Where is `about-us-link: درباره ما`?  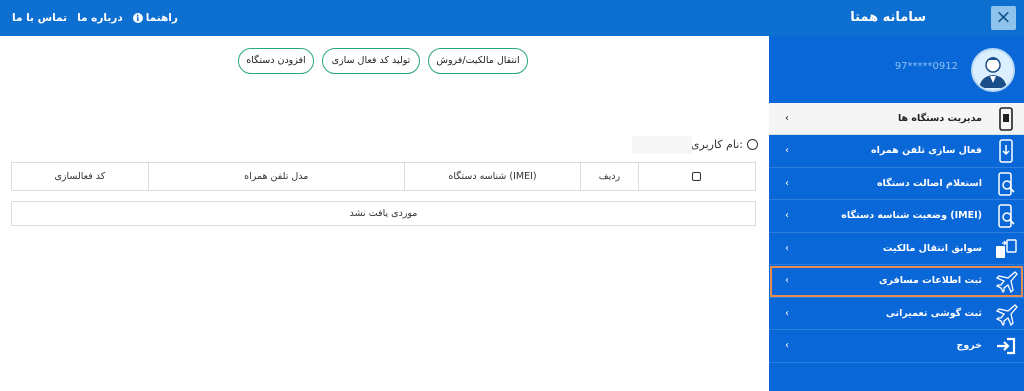 about-us-link: درباره ما is located at coordinates (100, 18).